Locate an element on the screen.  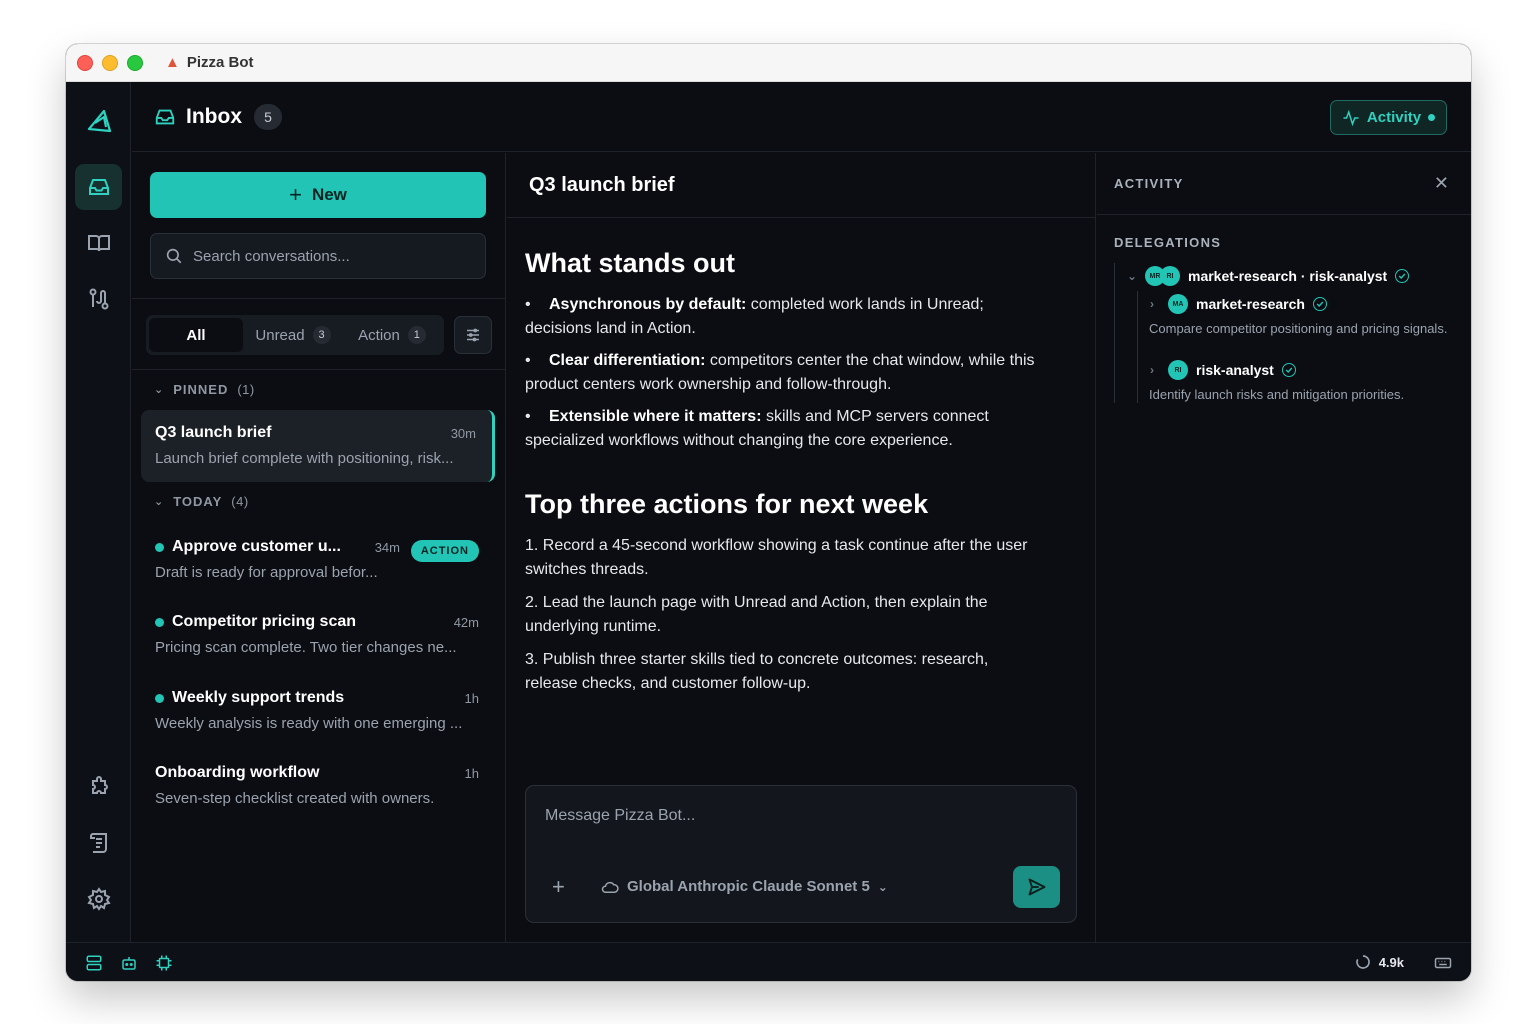
model-selector: Global Anthropic Claude Sonnet 5 ⌄ is located at coordinates (744, 886).